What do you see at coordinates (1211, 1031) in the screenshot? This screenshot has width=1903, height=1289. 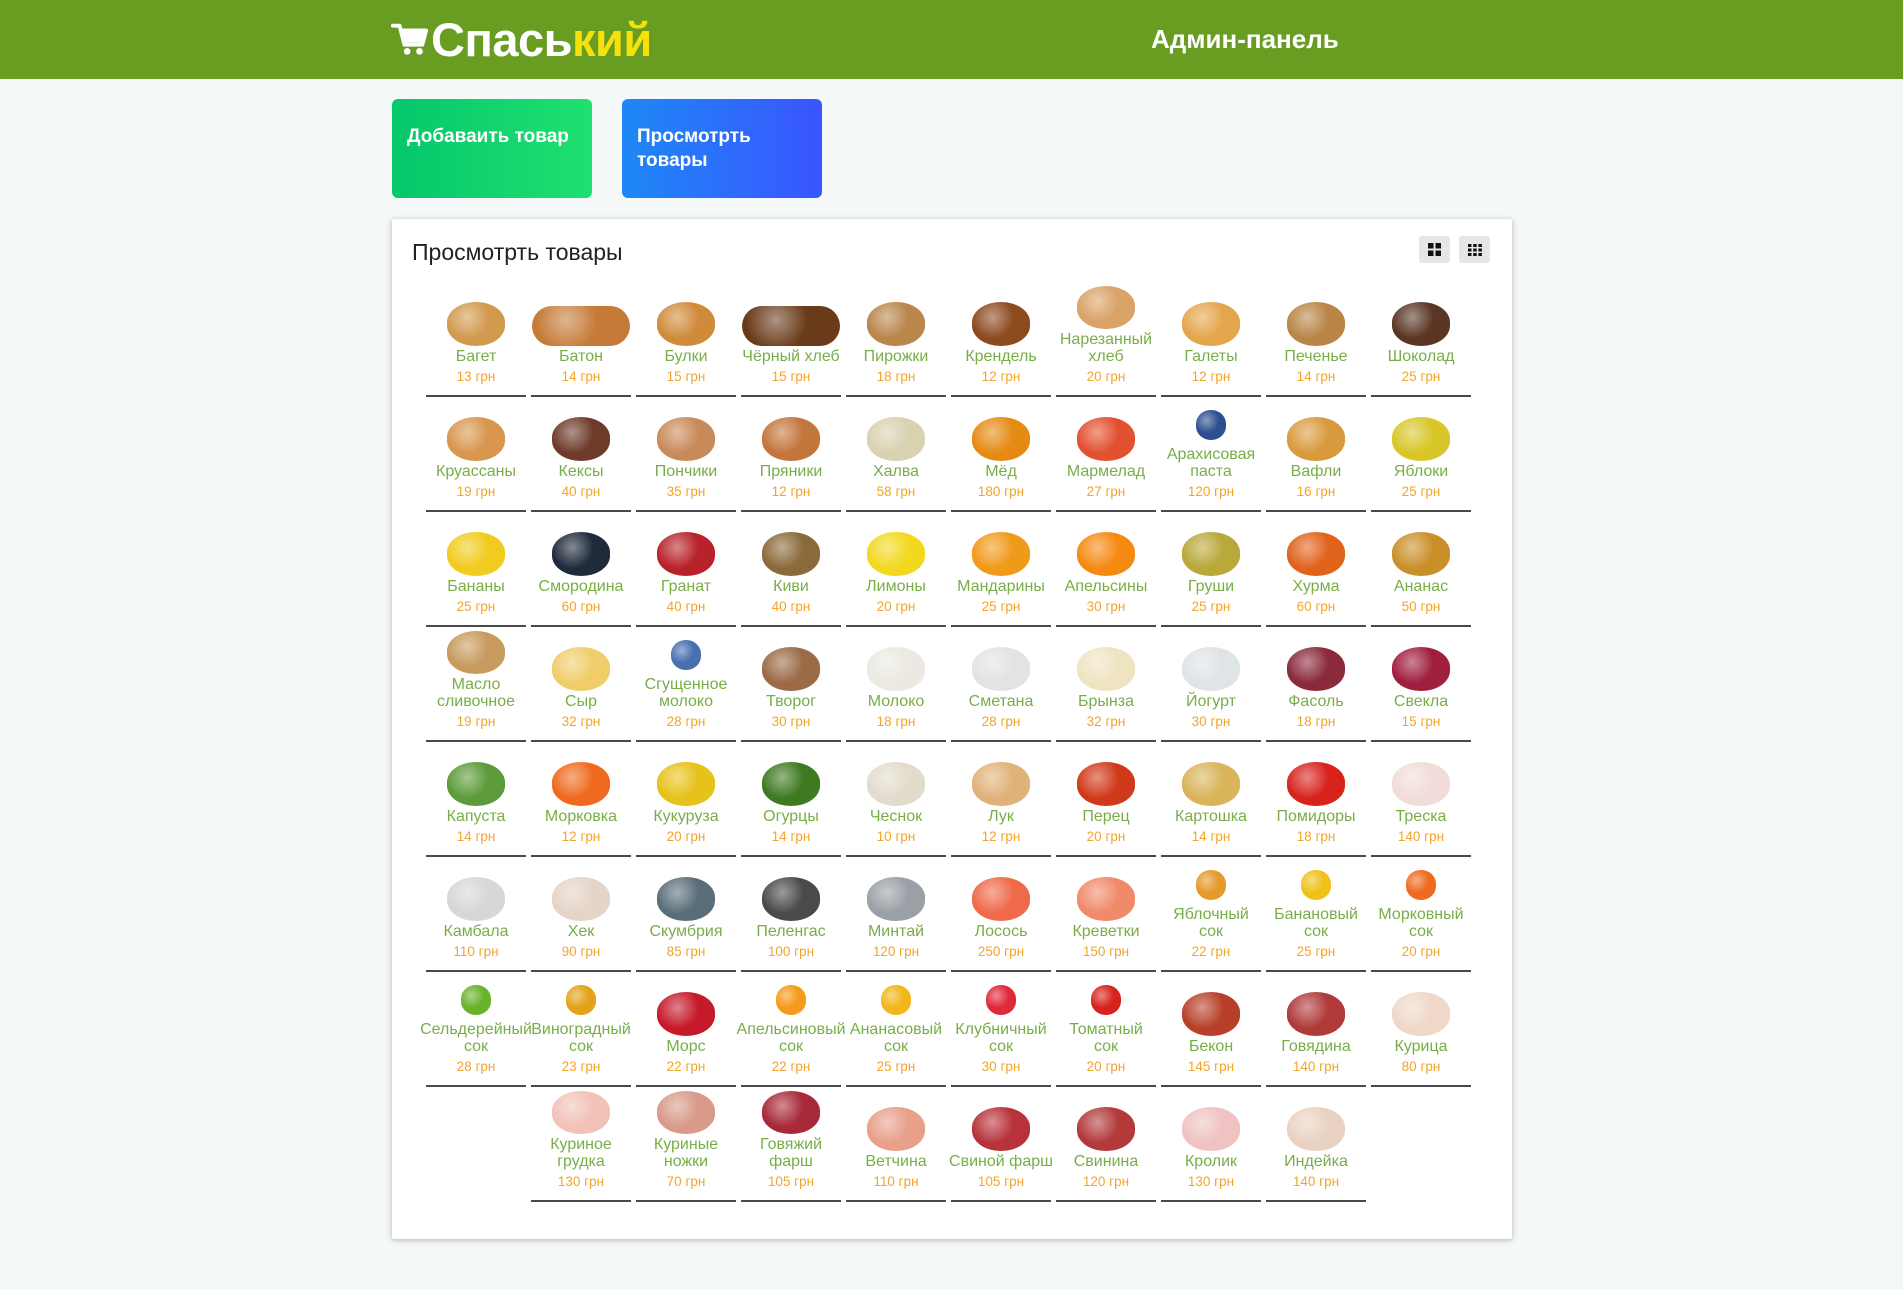 I see `product-card: Бекон 145 грн` at bounding box center [1211, 1031].